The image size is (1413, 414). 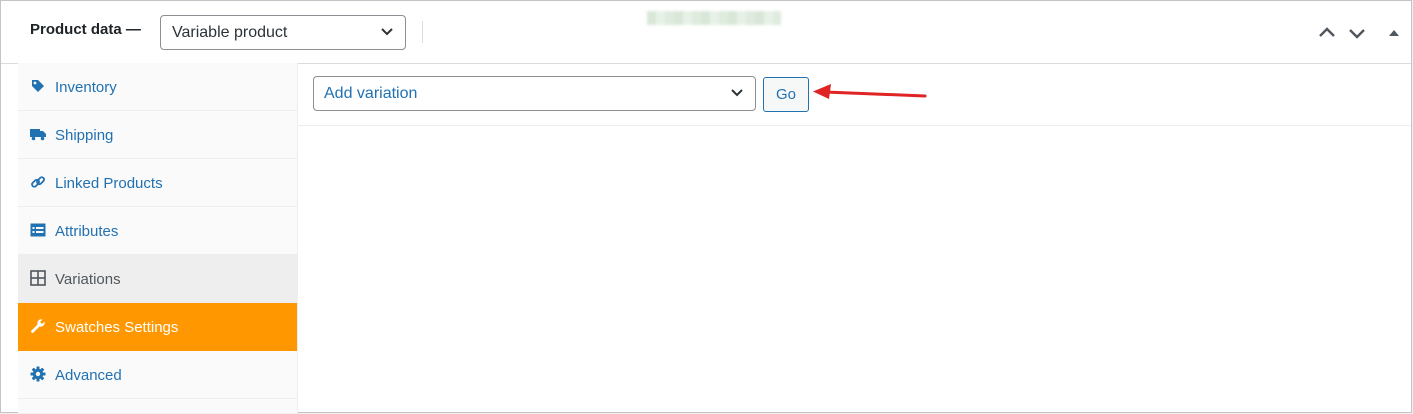 What do you see at coordinates (86, 87) in the screenshot?
I see `tab-label: Inventory` at bounding box center [86, 87].